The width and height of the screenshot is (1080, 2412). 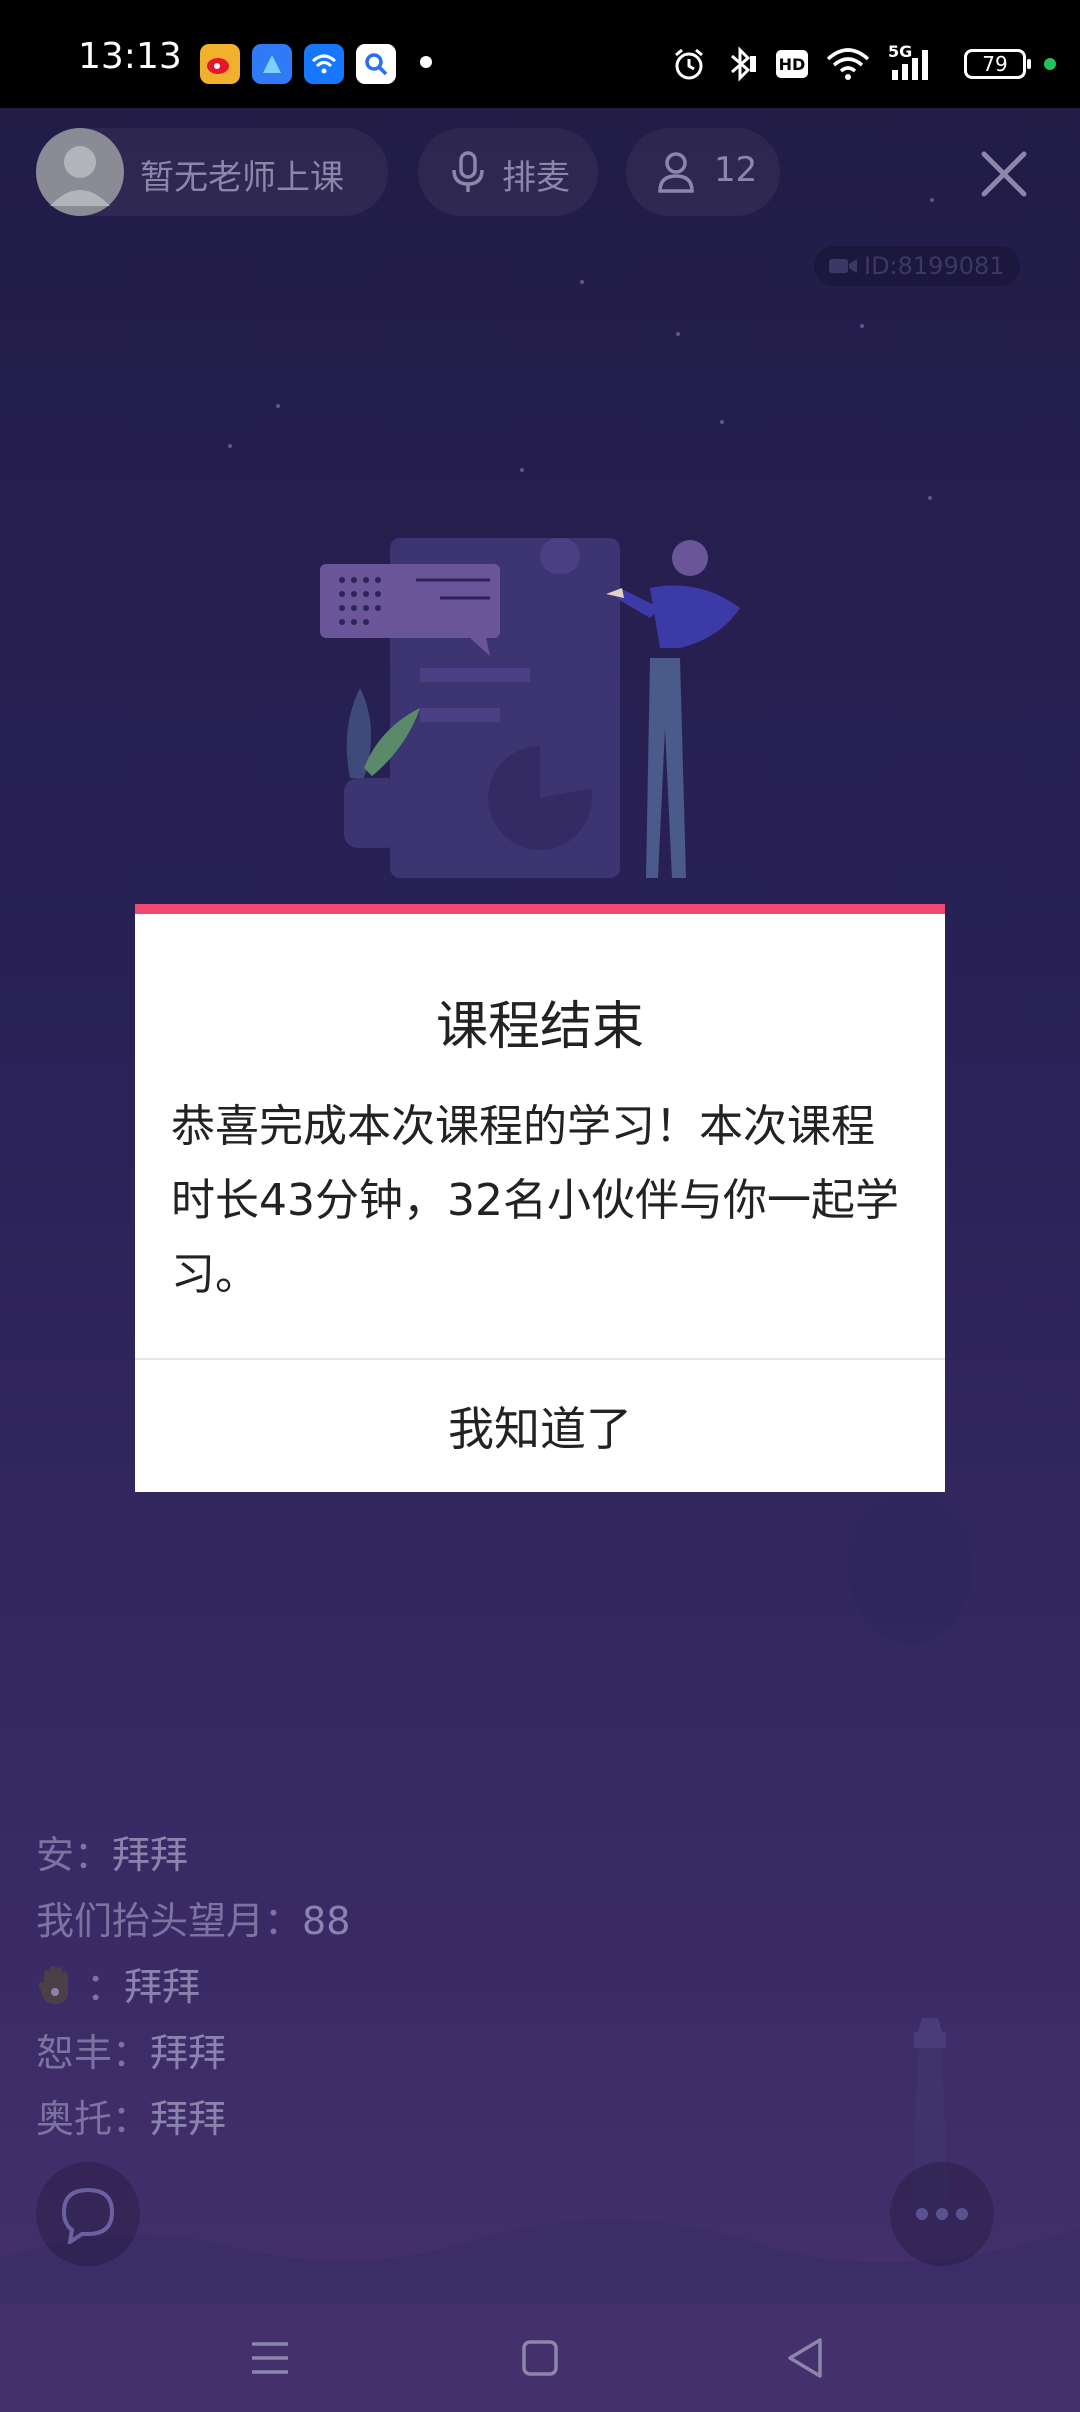 What do you see at coordinates (676, 172) in the screenshot?
I see `user-icon` at bounding box center [676, 172].